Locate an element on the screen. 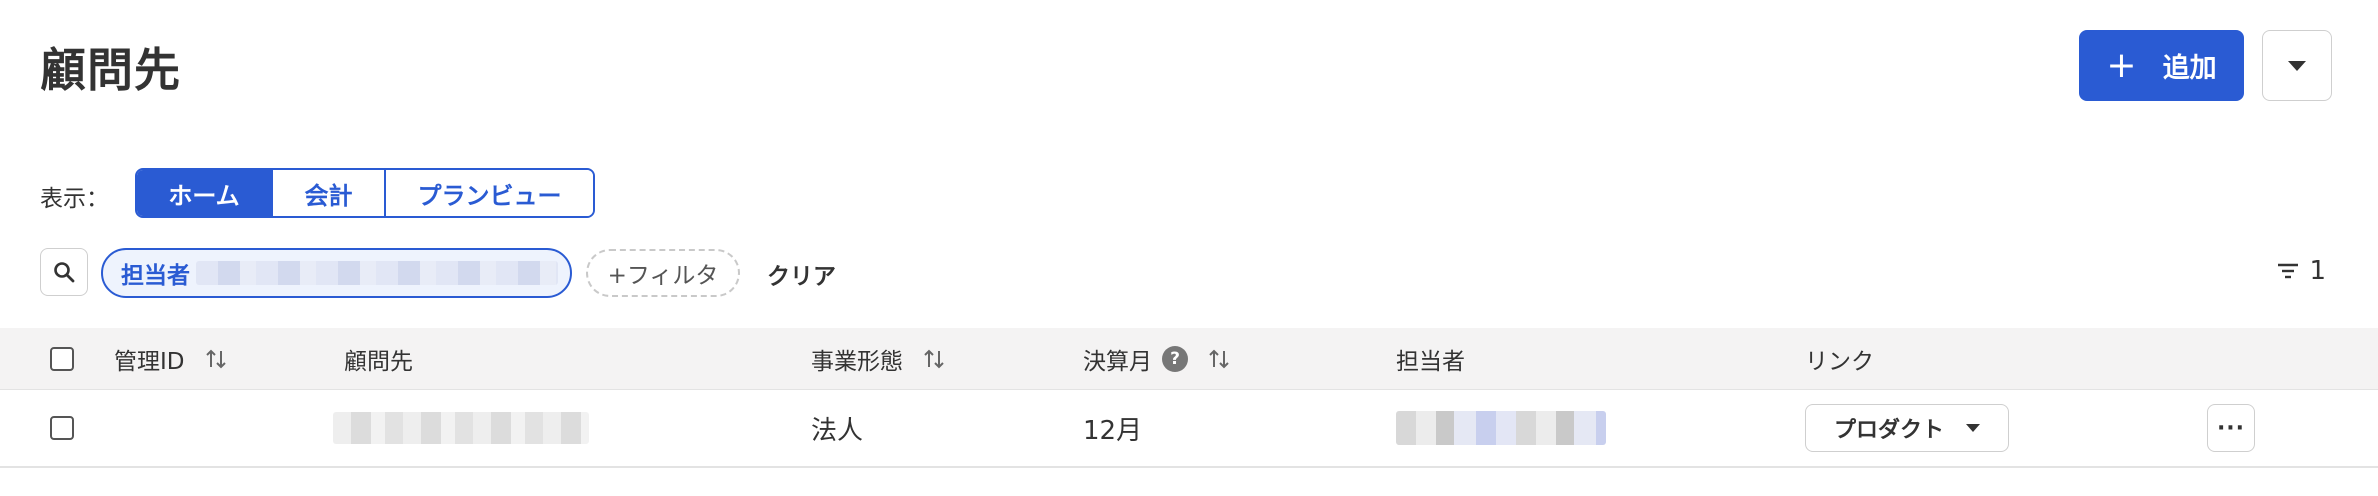  sort-lines-icon is located at coordinates (2288, 271).